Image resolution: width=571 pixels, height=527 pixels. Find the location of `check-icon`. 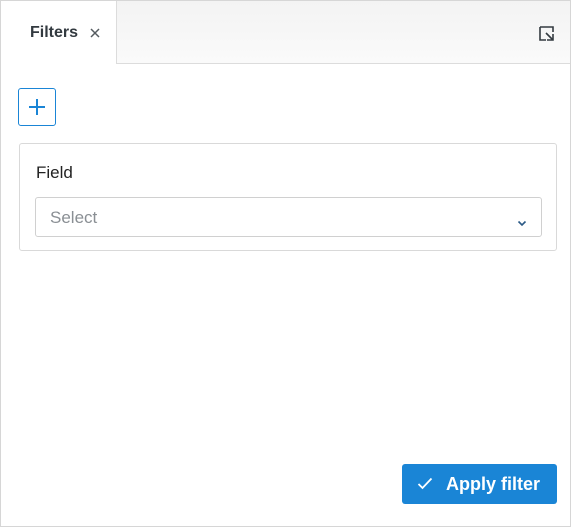

check-icon is located at coordinates (425, 486).